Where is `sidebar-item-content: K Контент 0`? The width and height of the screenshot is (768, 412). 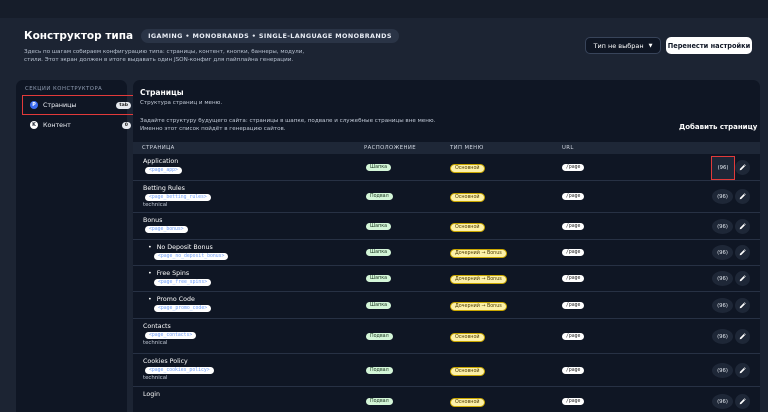 sidebar-item-content: K Контент 0 is located at coordinates (80, 125).